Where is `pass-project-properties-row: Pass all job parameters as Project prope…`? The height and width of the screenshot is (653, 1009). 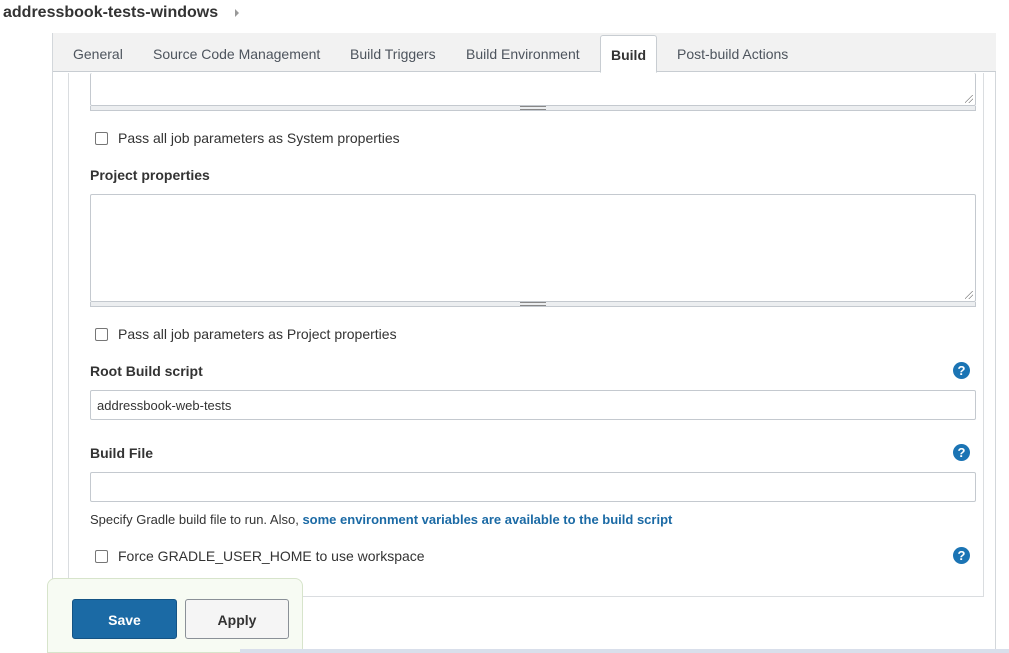
pass-project-properties-row: Pass all job parameters as Project prope… is located at coordinates (295, 335).